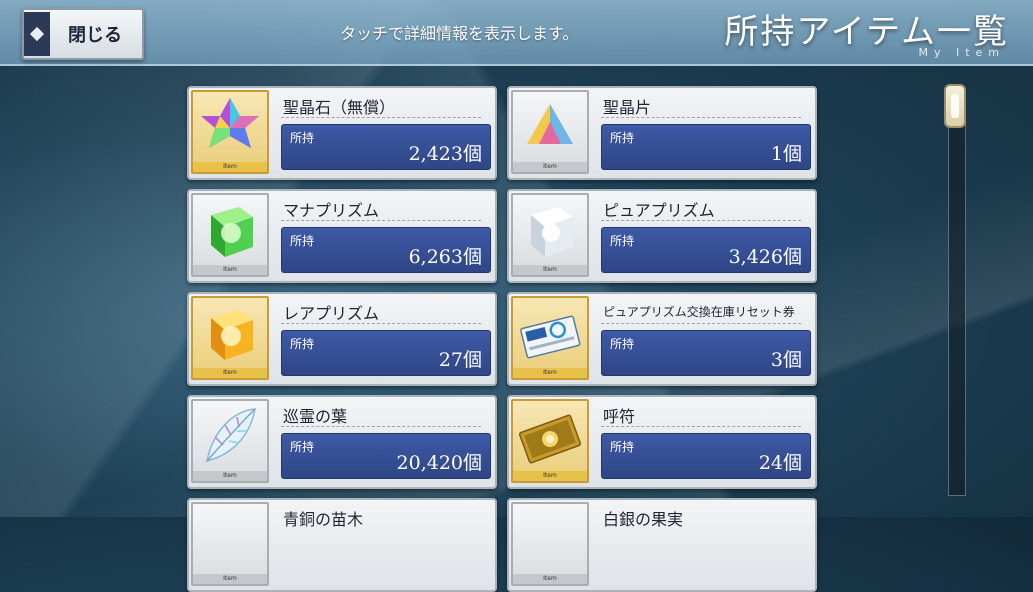  What do you see at coordinates (706, 353) in the screenshot?
I see `count-box: 所持 3個` at bounding box center [706, 353].